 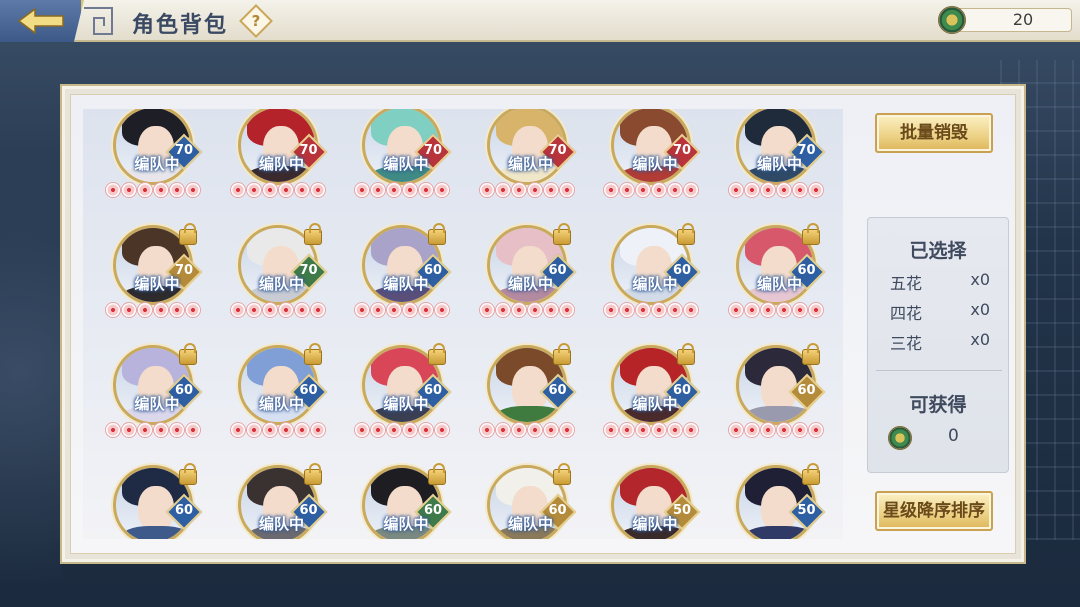 I want to click on character-card: 50 编队中, so click(x=645, y=502).